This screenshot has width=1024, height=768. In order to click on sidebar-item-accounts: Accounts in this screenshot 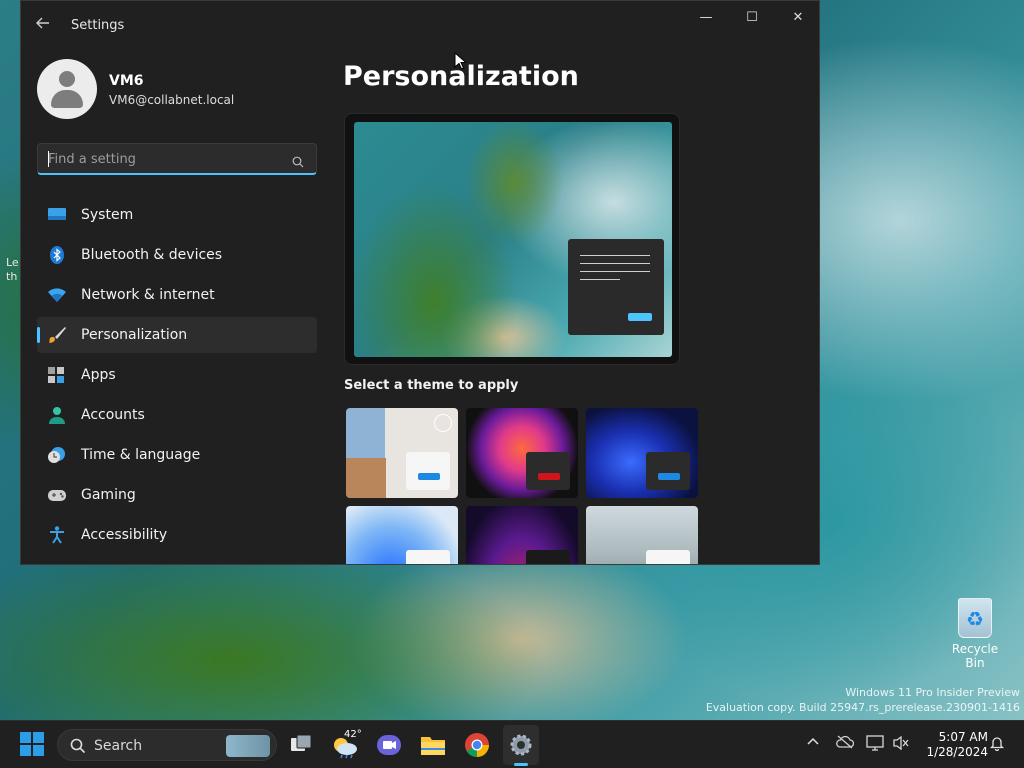, I will do `click(177, 415)`.